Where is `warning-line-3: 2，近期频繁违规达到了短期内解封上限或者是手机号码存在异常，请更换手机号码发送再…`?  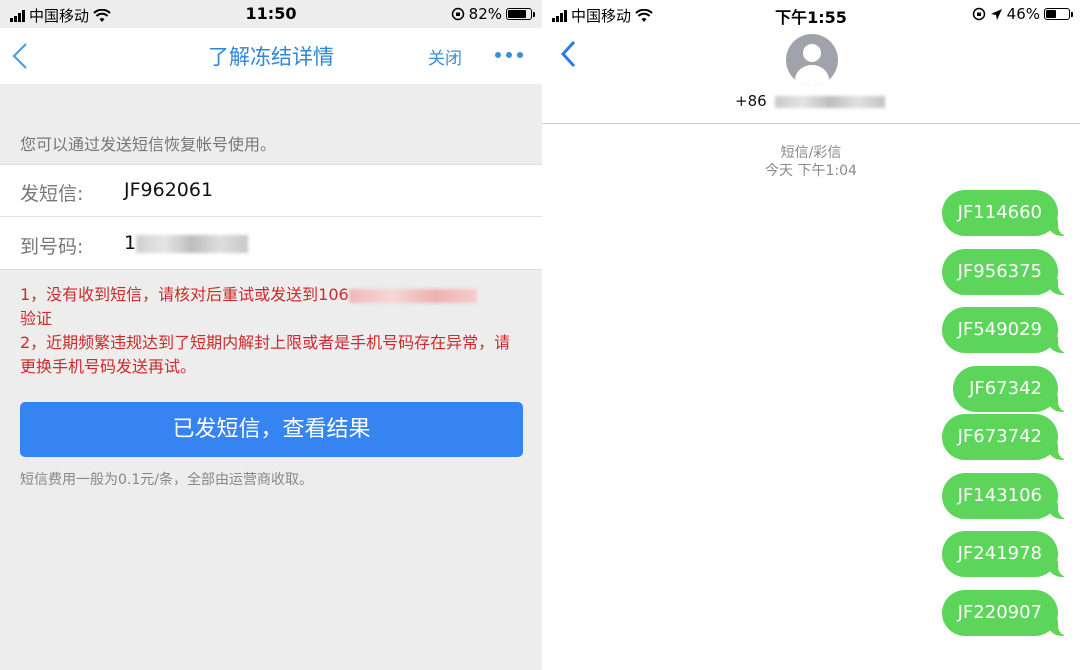
warning-line-3: 2，近期频繁违规达到了短期内解封上限或者是手机号码存在异常，请更换手机号码发送再… is located at coordinates (265, 354).